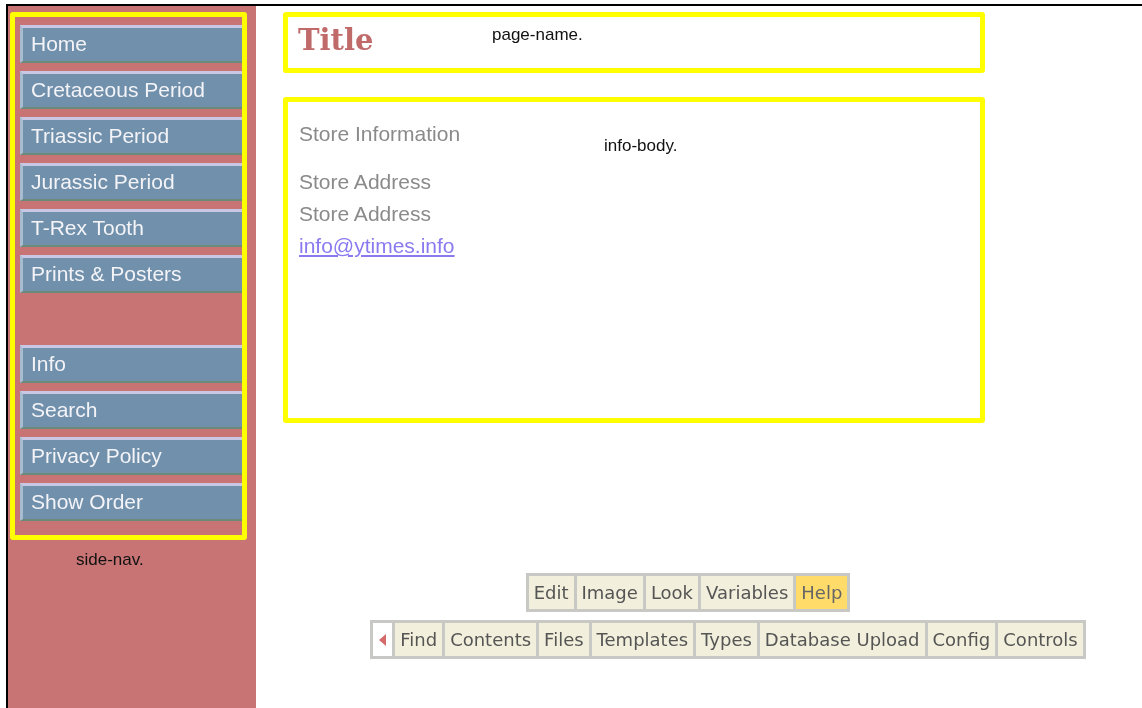 This screenshot has width=1142, height=708. I want to click on toolbar-tab: Variables, so click(747, 592).